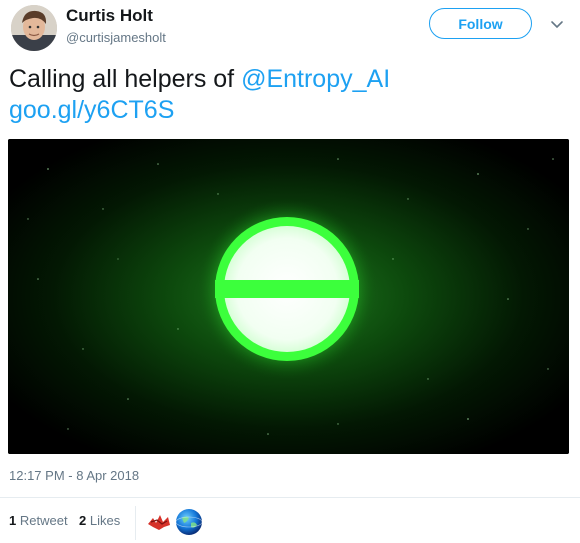 Image resolution: width=580 pixels, height=543 pixels. Describe the element at coordinates (43, 520) in the screenshot. I see `retweet-label: Retweet` at that location.